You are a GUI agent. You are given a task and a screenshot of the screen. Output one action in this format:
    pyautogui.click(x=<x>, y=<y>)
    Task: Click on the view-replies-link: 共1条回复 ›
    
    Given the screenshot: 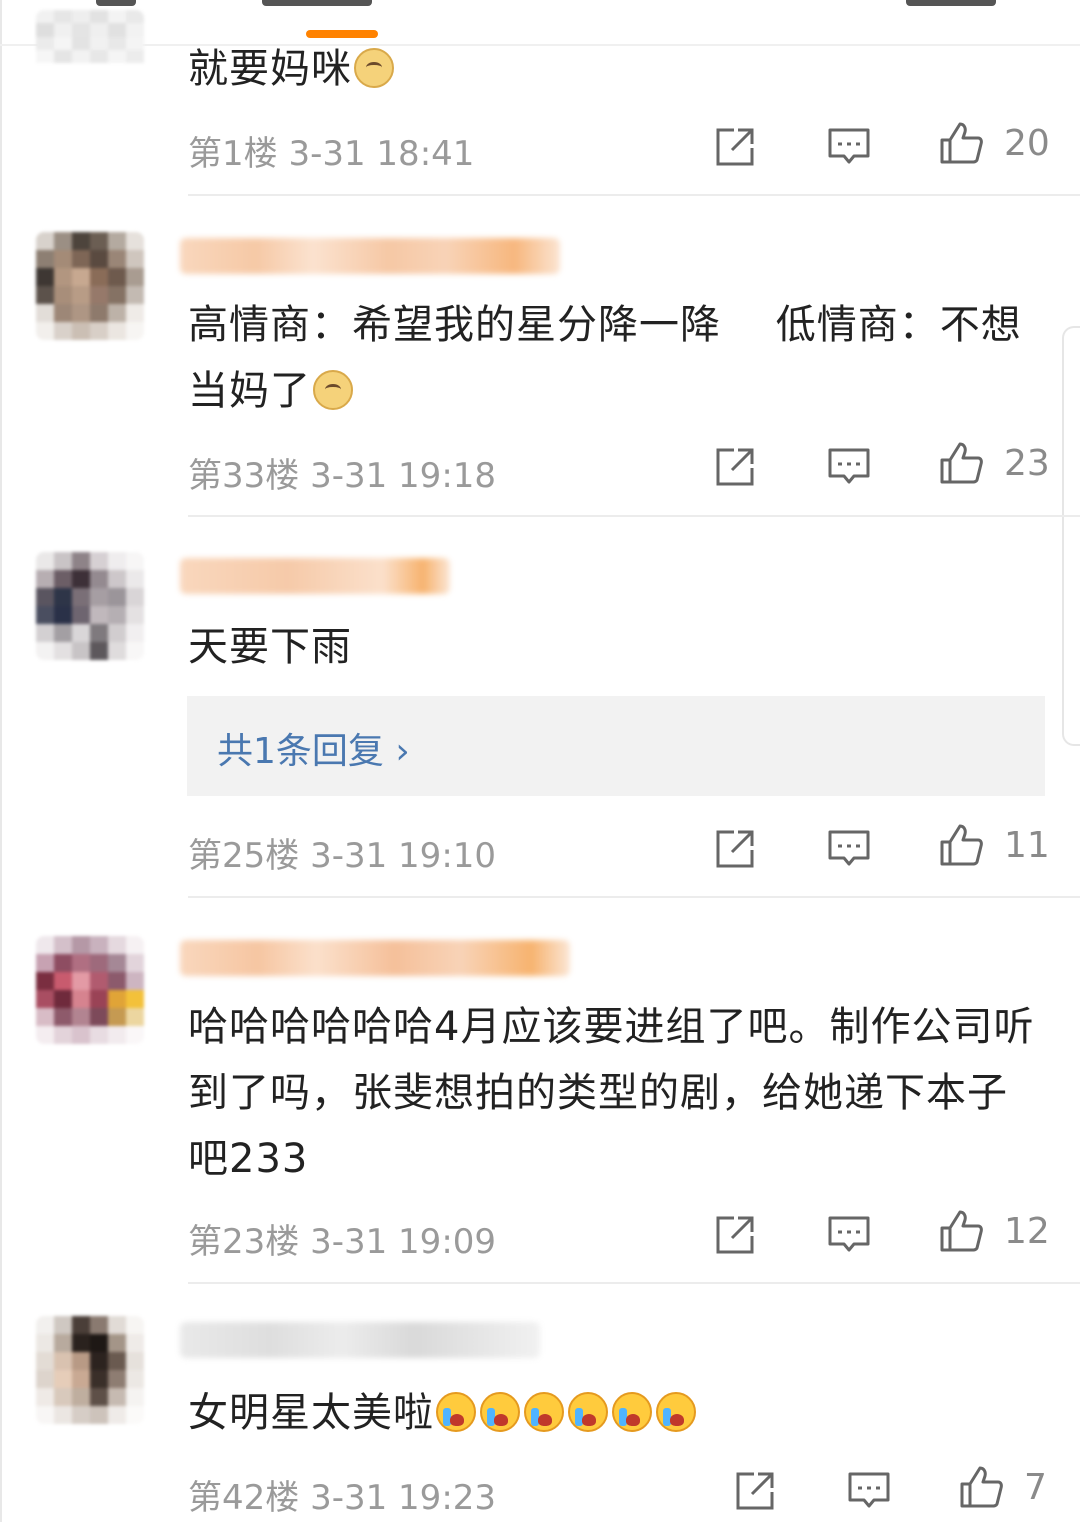 What is the action you would take?
    pyautogui.click(x=313, y=748)
    